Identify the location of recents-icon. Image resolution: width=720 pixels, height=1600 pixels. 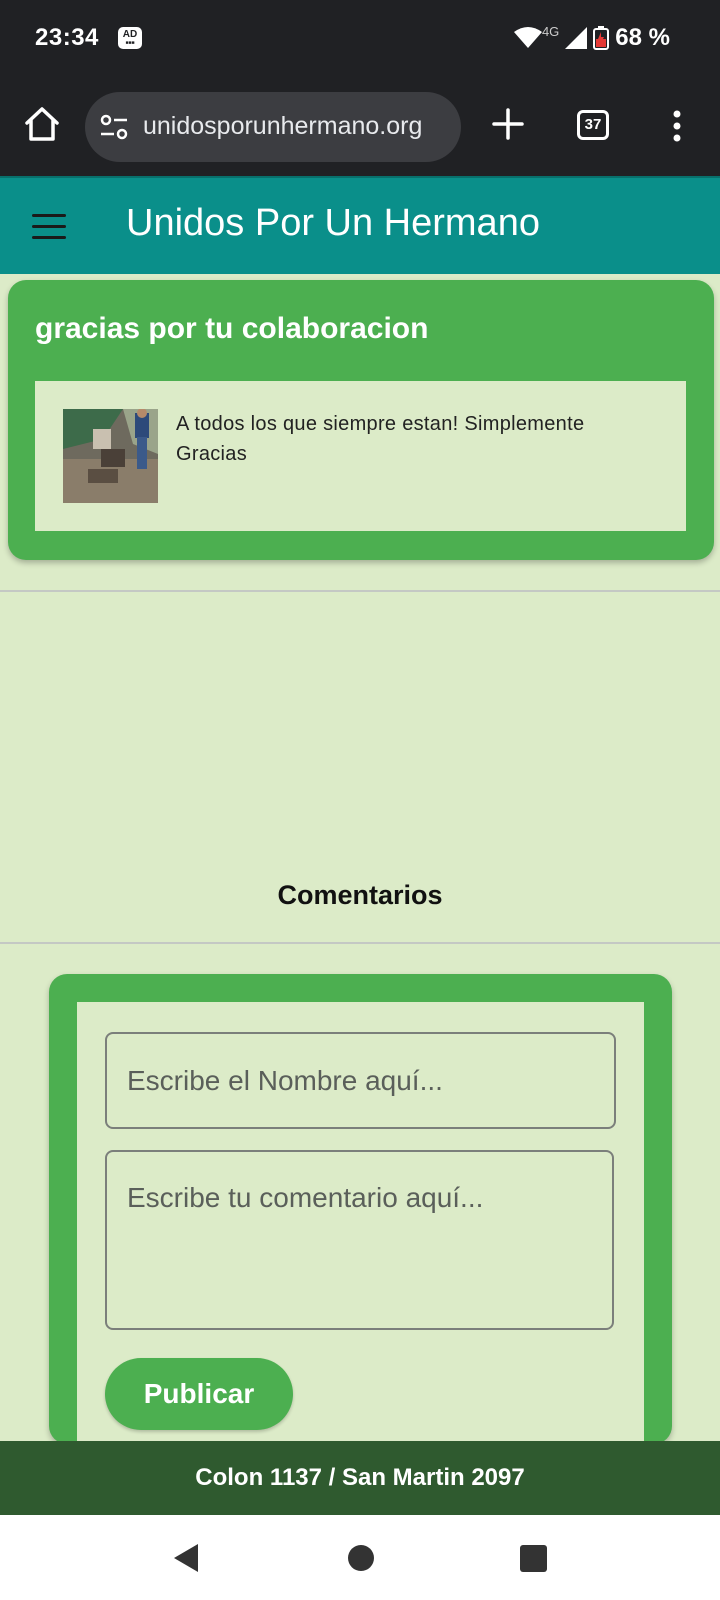
(533, 1558).